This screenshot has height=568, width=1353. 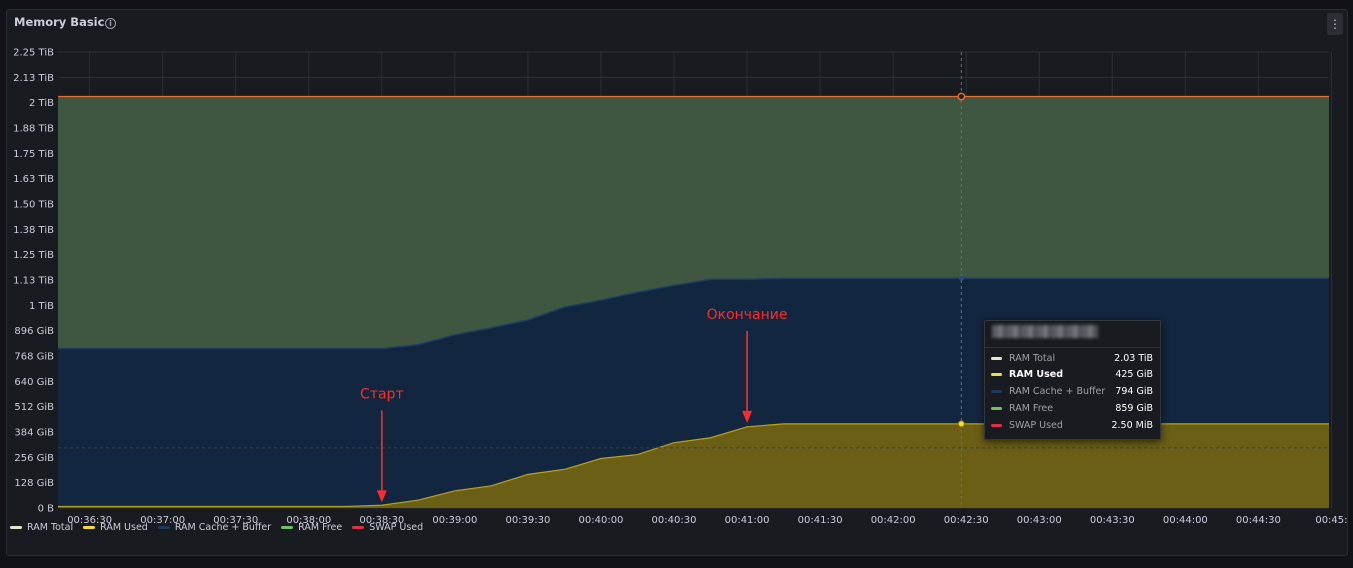 I want to click on tooltip-row: SWAP Used 2.50 MiB, so click(x=1072, y=425).